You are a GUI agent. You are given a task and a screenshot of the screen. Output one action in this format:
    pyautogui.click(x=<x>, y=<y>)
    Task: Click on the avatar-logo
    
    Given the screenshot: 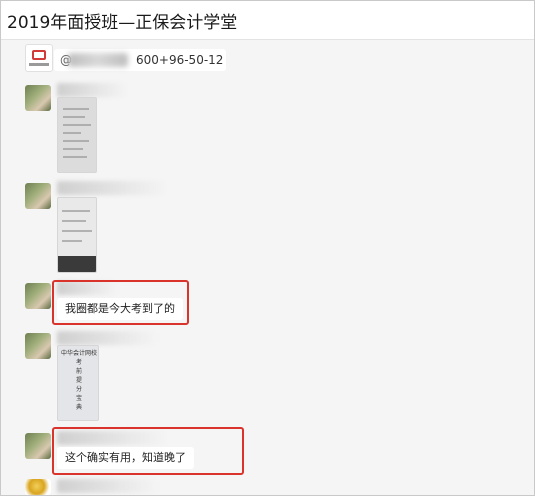 What is the action you would take?
    pyautogui.click(x=39, y=58)
    